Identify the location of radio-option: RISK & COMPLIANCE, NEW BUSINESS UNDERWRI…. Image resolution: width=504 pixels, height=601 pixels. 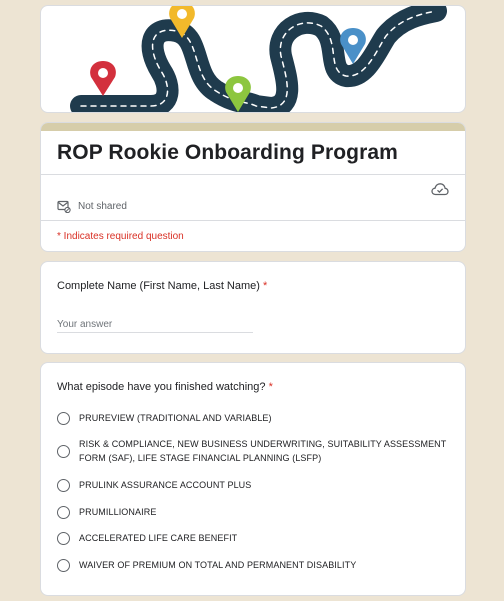
(257, 451).